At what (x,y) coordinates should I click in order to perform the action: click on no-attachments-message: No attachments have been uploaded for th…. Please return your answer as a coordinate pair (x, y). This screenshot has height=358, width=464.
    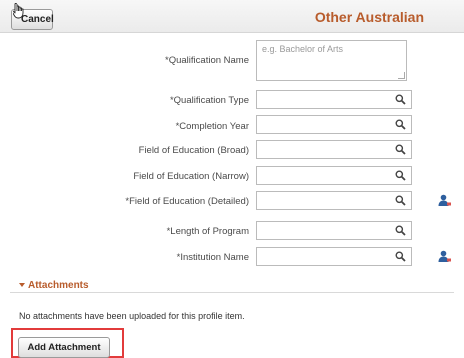
    Looking at the image, I should click on (132, 316).